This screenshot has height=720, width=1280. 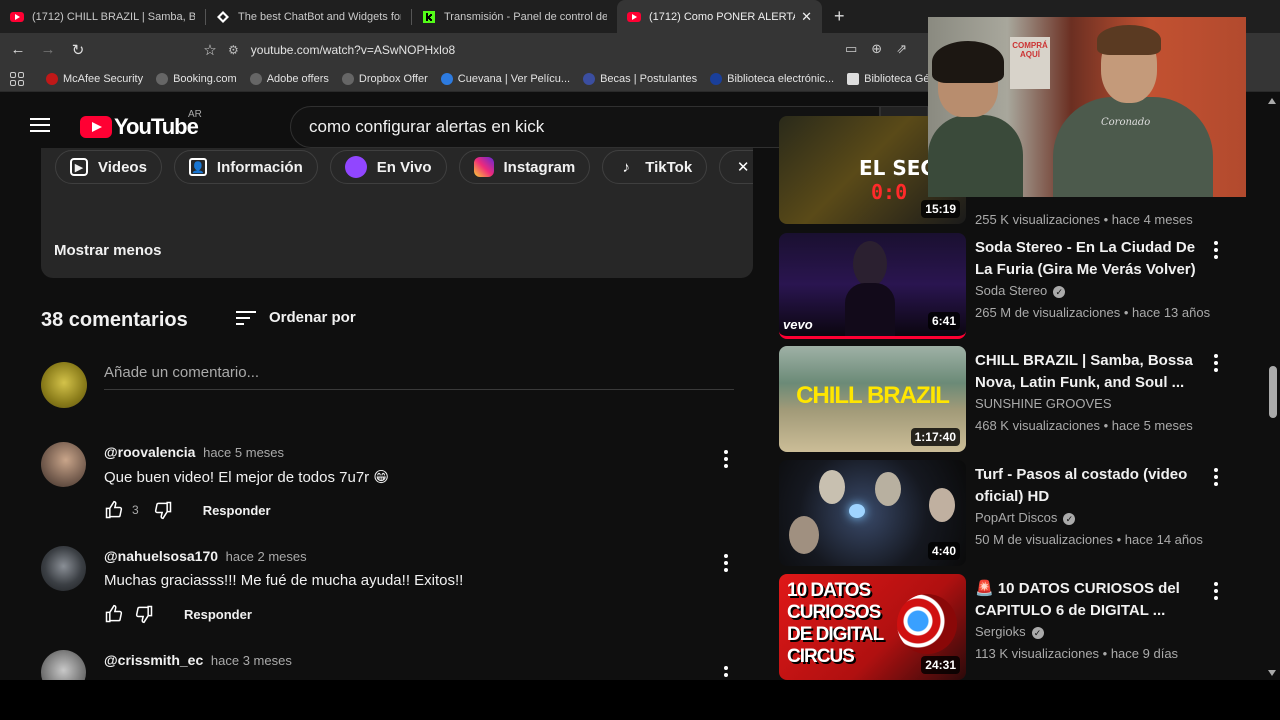 I want to click on scroll-down-arrow-icon, so click(x=1272, y=673).